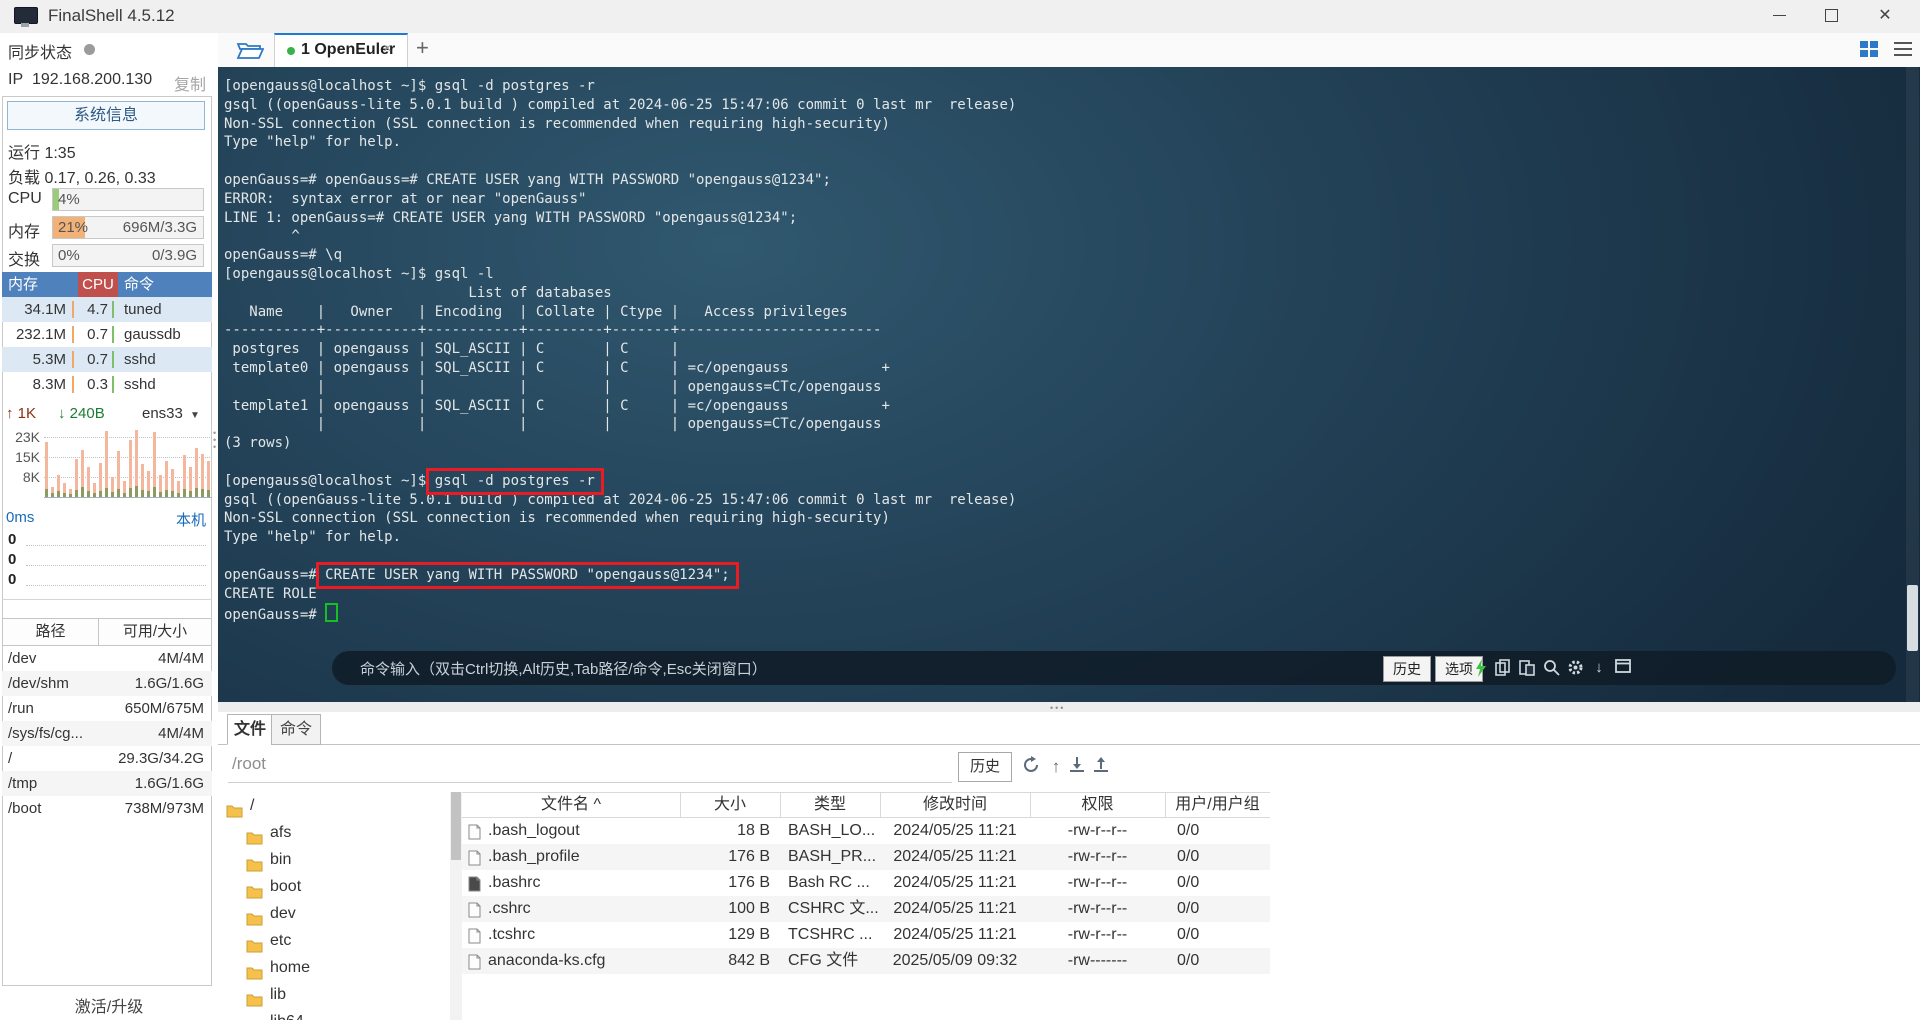 This screenshot has height=1020, width=1920. I want to click on tab-openeuler: 1 OpenEuler ×, so click(341, 50).